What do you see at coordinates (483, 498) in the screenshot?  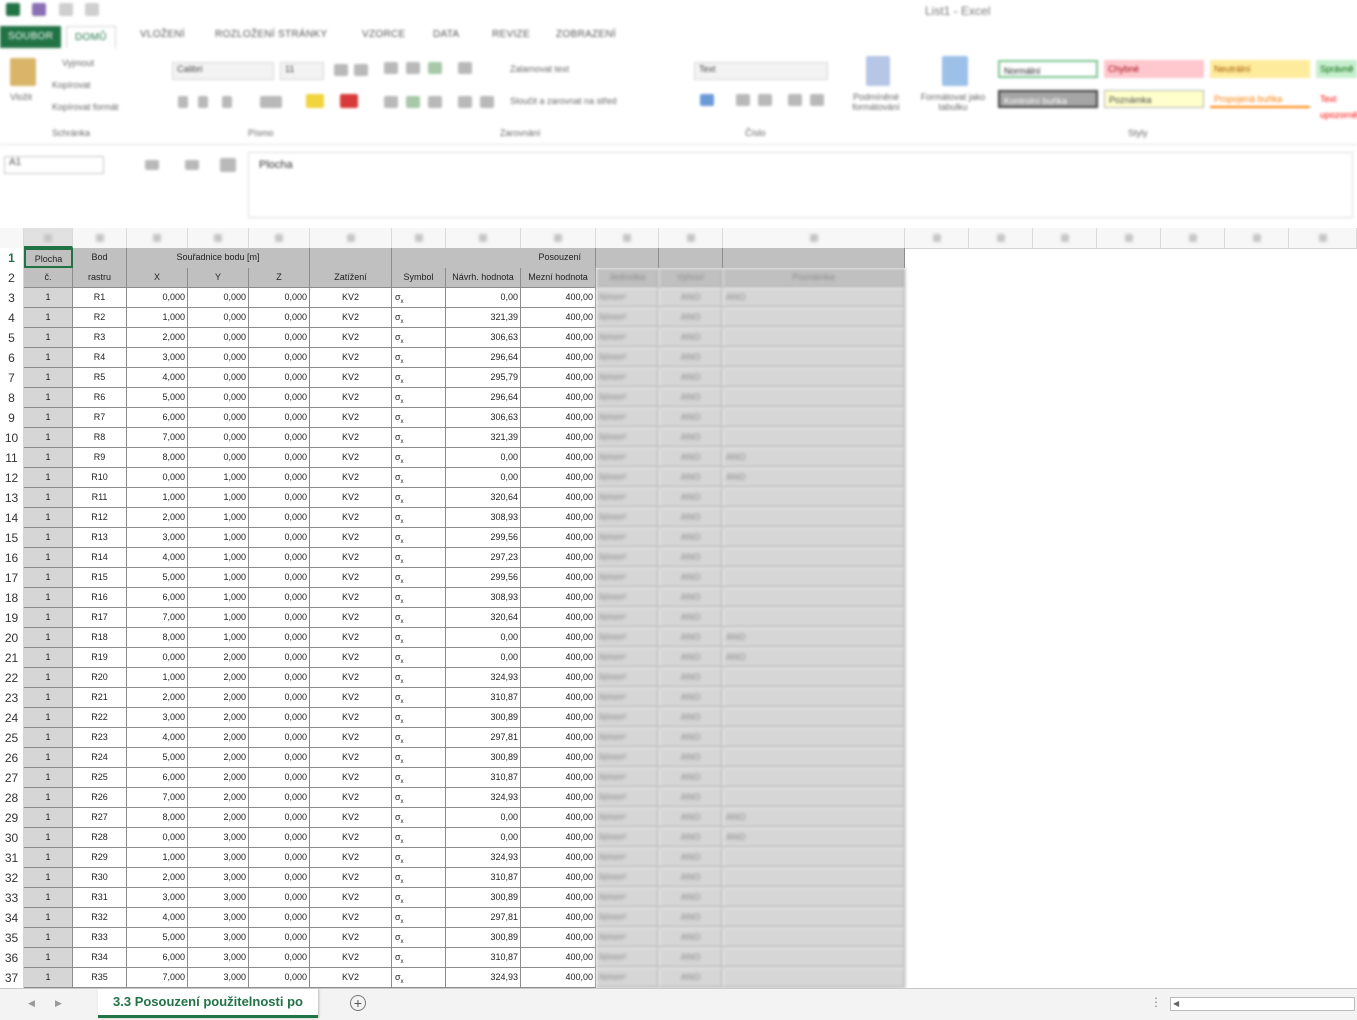 I see `cell-navrh-hodnota: 320,64` at bounding box center [483, 498].